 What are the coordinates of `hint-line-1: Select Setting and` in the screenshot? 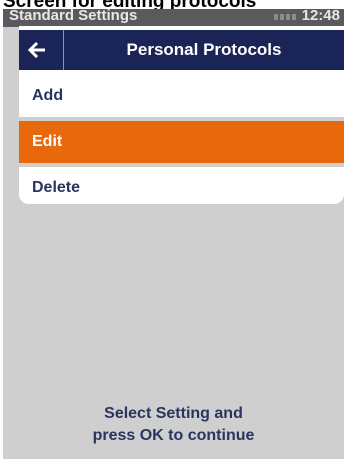 It's located at (173, 413).